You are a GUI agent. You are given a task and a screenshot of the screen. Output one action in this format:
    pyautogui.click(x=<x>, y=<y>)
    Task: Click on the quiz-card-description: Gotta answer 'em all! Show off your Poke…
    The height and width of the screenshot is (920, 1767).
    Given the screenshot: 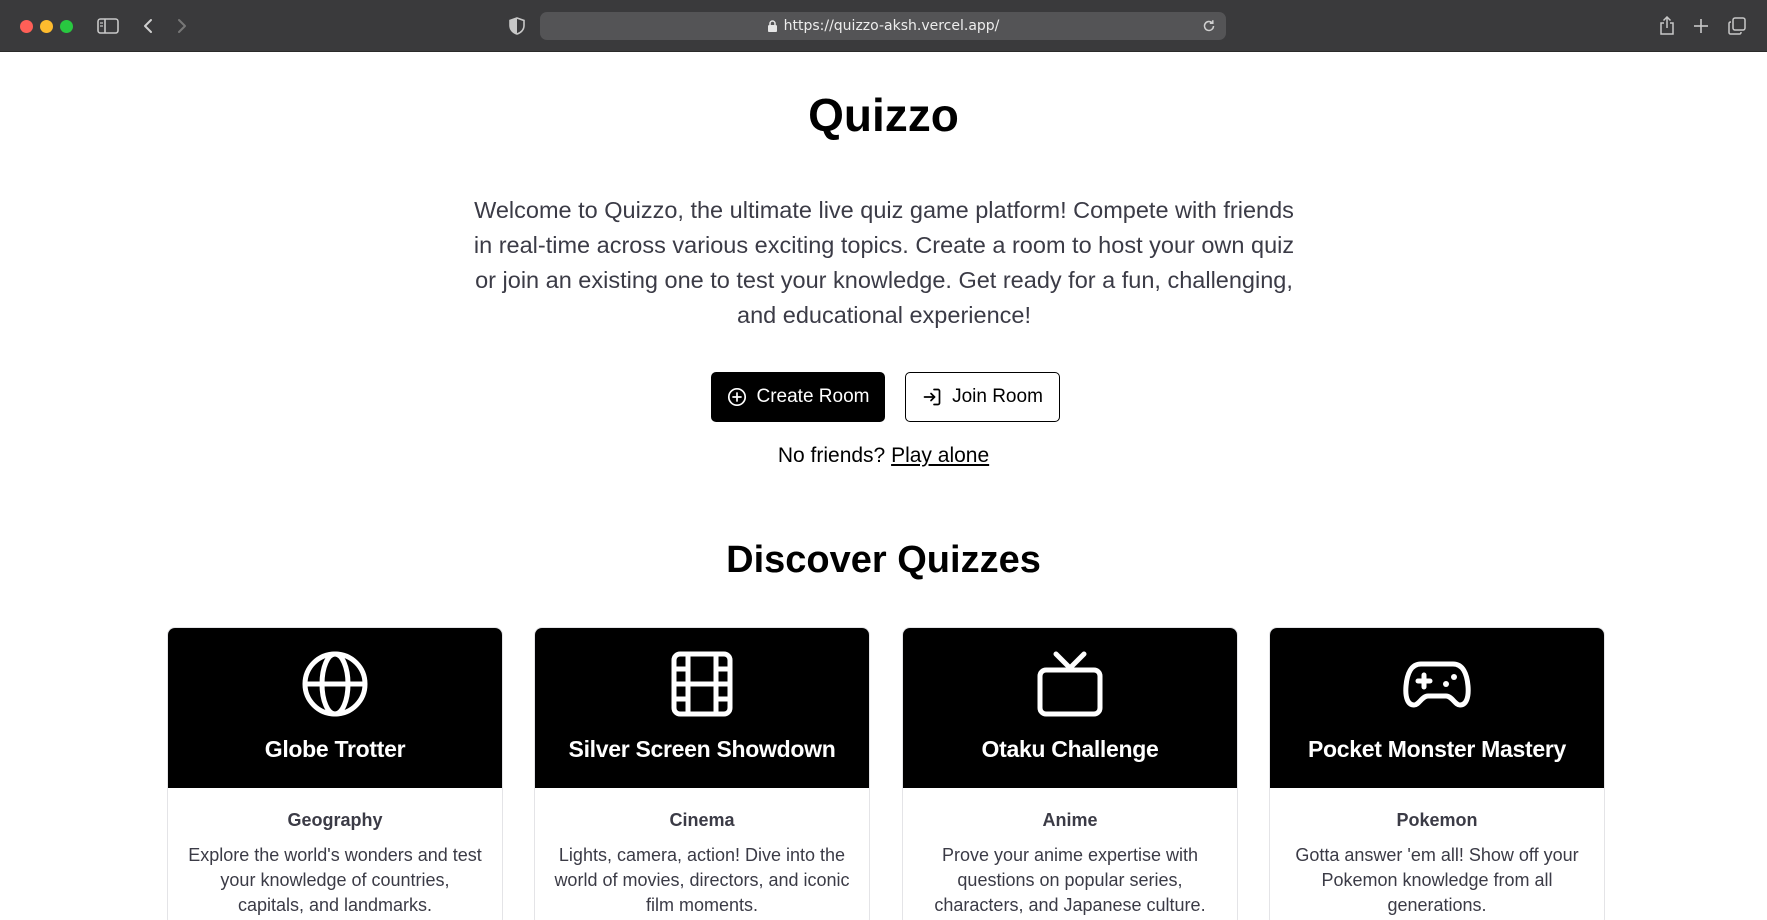 What is the action you would take?
    pyautogui.click(x=1437, y=880)
    